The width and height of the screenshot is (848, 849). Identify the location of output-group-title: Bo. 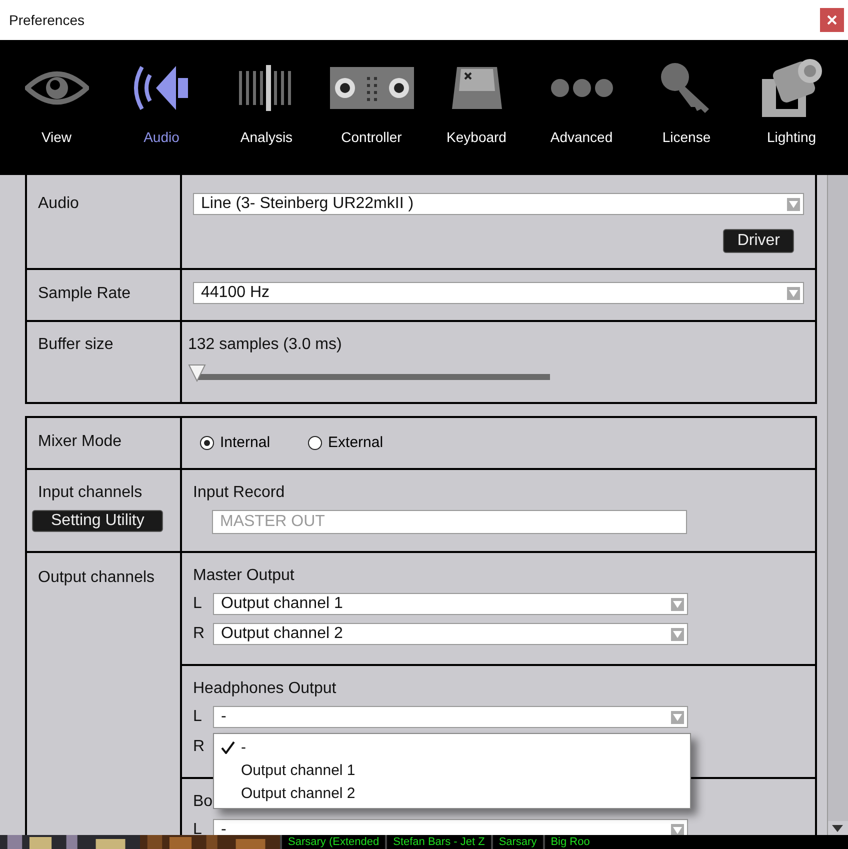
(203, 802).